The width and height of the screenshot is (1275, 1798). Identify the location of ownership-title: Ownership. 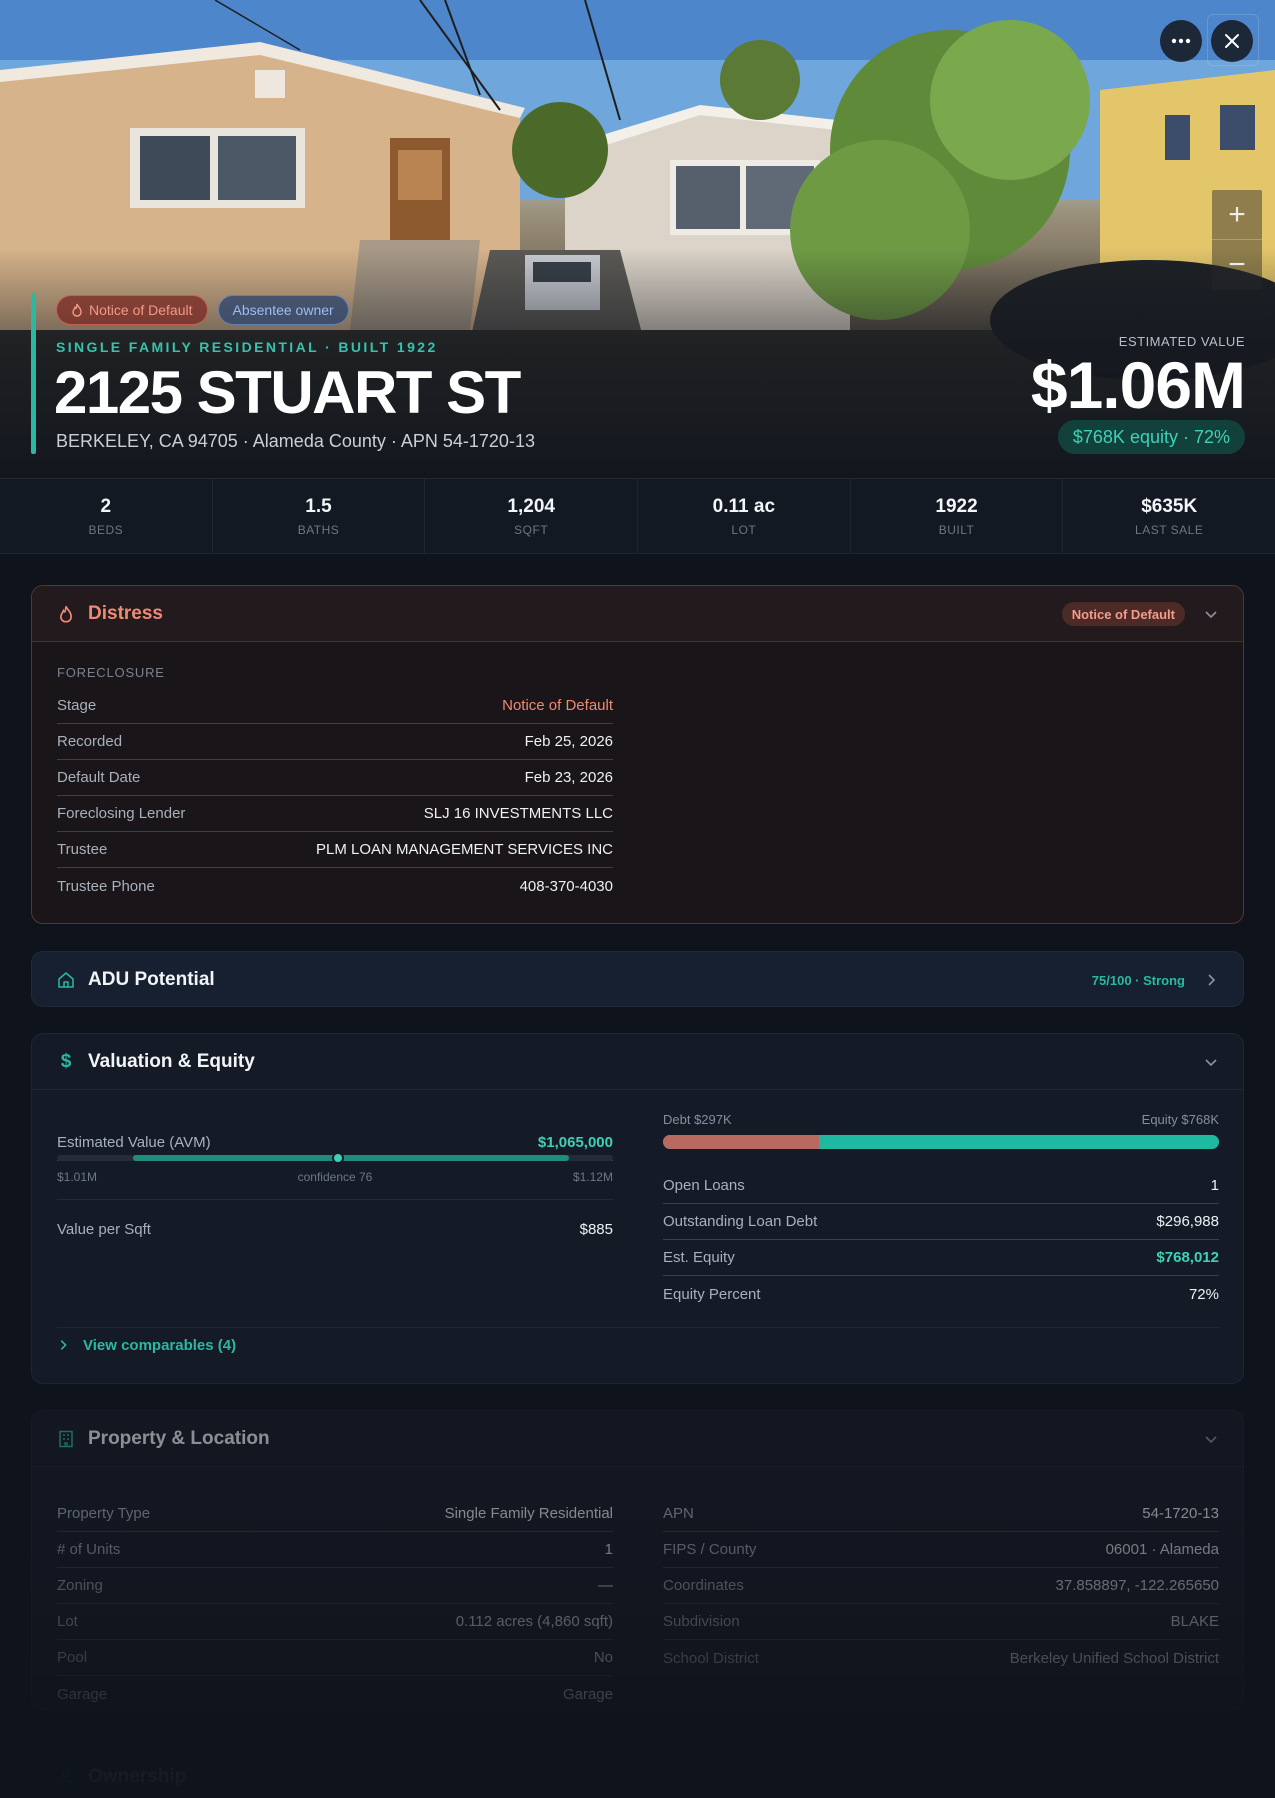
(137, 1776).